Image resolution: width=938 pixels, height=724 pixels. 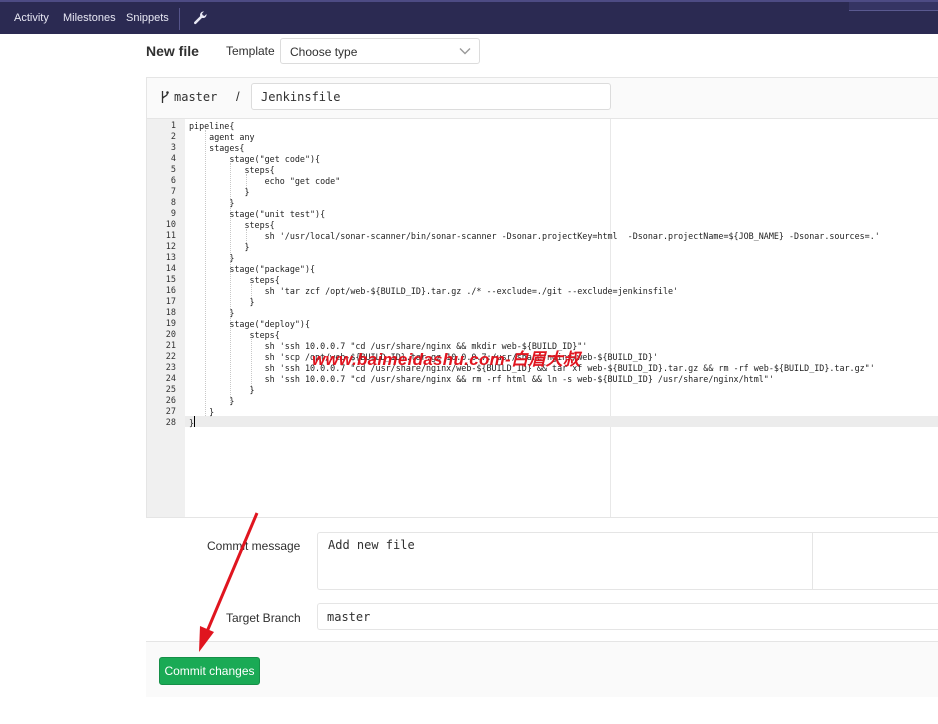 What do you see at coordinates (89, 18) in the screenshot?
I see `nav-milestones: Milestones` at bounding box center [89, 18].